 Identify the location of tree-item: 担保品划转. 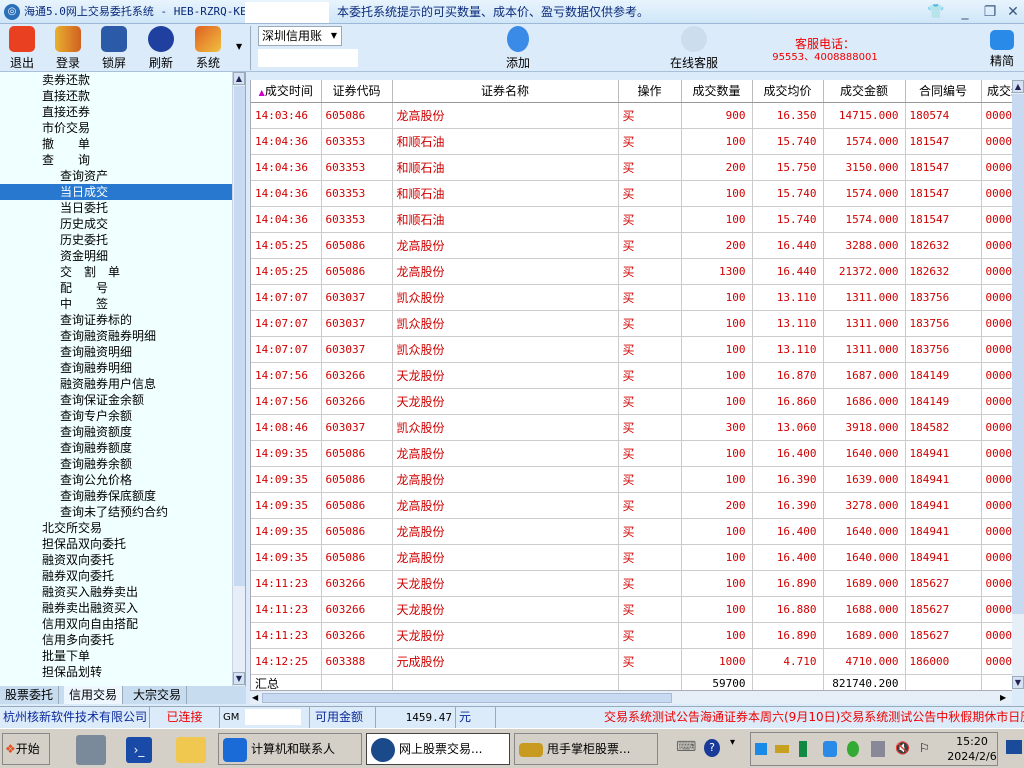
(72, 672).